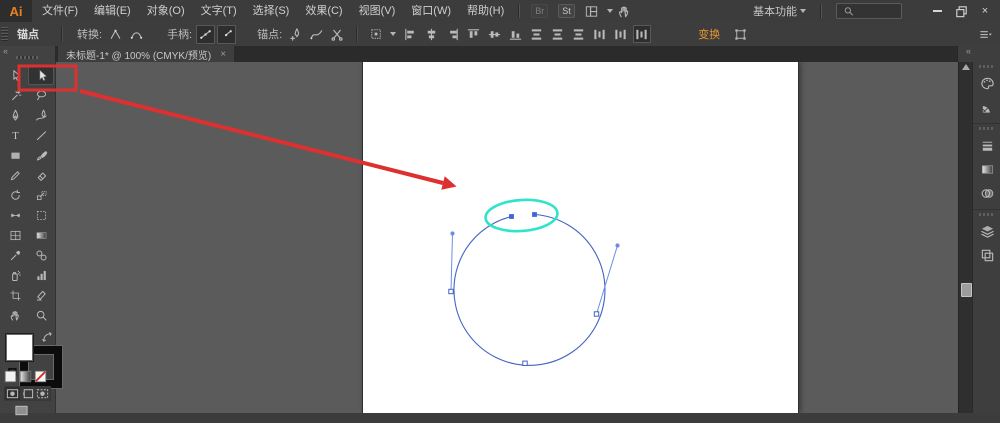 Image resolution: width=1000 pixels, height=423 pixels. Describe the element at coordinates (136, 34) in the screenshot. I see `convert-smooth-button` at that location.